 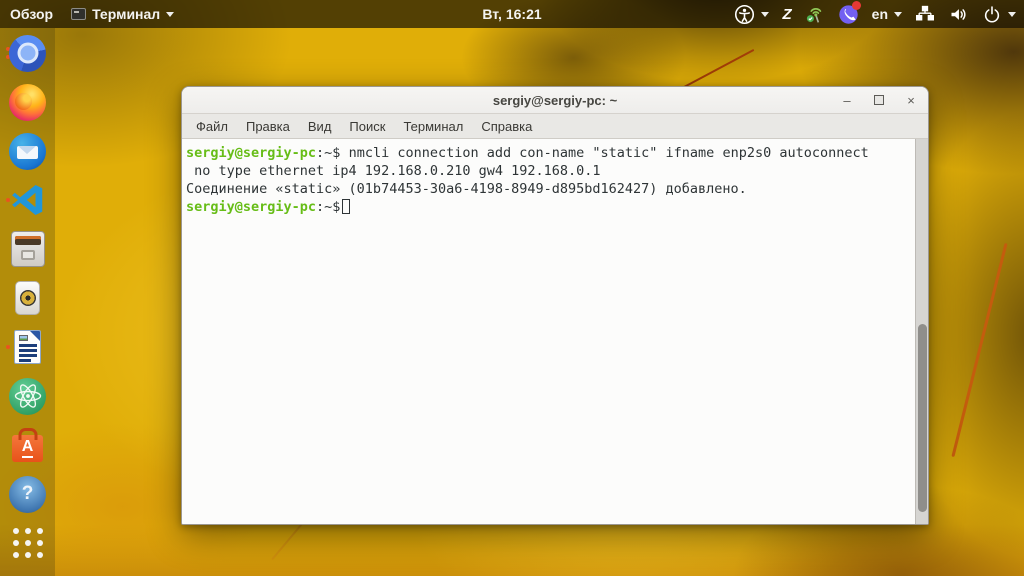 I want to click on zoom-app-indicator: Z, so click(x=786, y=14).